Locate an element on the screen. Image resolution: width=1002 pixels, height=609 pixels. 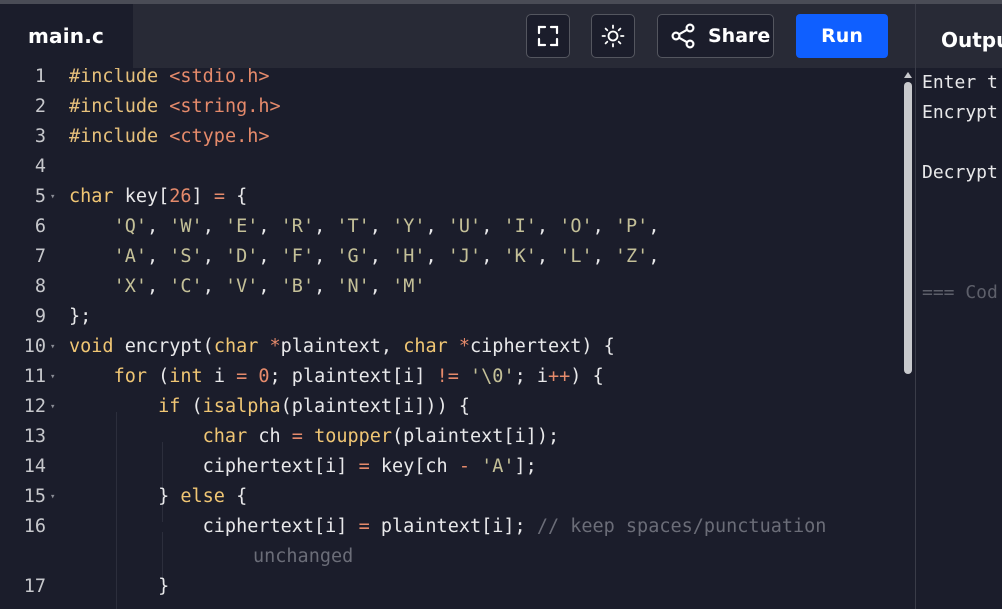
code-token: for is located at coordinates (130, 376).